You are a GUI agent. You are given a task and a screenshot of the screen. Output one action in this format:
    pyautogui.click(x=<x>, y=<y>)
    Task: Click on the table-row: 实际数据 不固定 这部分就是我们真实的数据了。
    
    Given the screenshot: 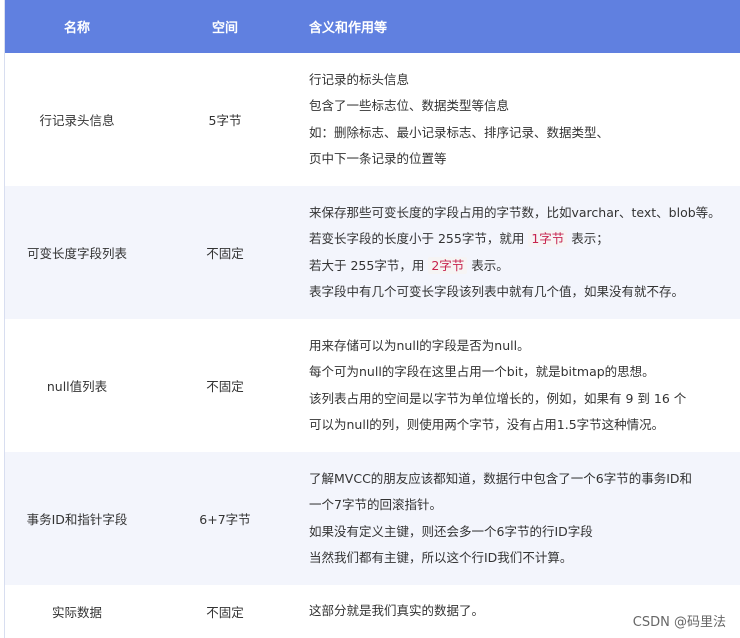 What is the action you would take?
    pyautogui.click(x=372, y=611)
    